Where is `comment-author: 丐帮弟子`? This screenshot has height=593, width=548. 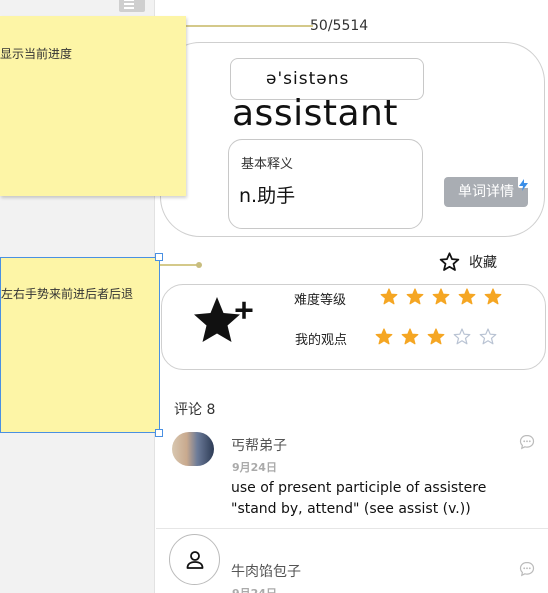 comment-author: 丐帮弟子 is located at coordinates (259, 445).